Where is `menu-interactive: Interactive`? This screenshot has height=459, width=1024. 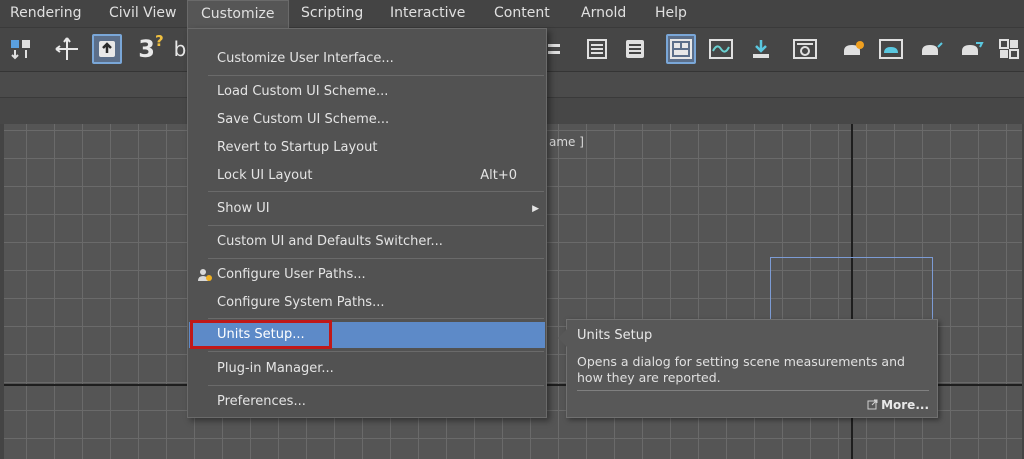
menu-interactive: Interactive is located at coordinates (427, 14).